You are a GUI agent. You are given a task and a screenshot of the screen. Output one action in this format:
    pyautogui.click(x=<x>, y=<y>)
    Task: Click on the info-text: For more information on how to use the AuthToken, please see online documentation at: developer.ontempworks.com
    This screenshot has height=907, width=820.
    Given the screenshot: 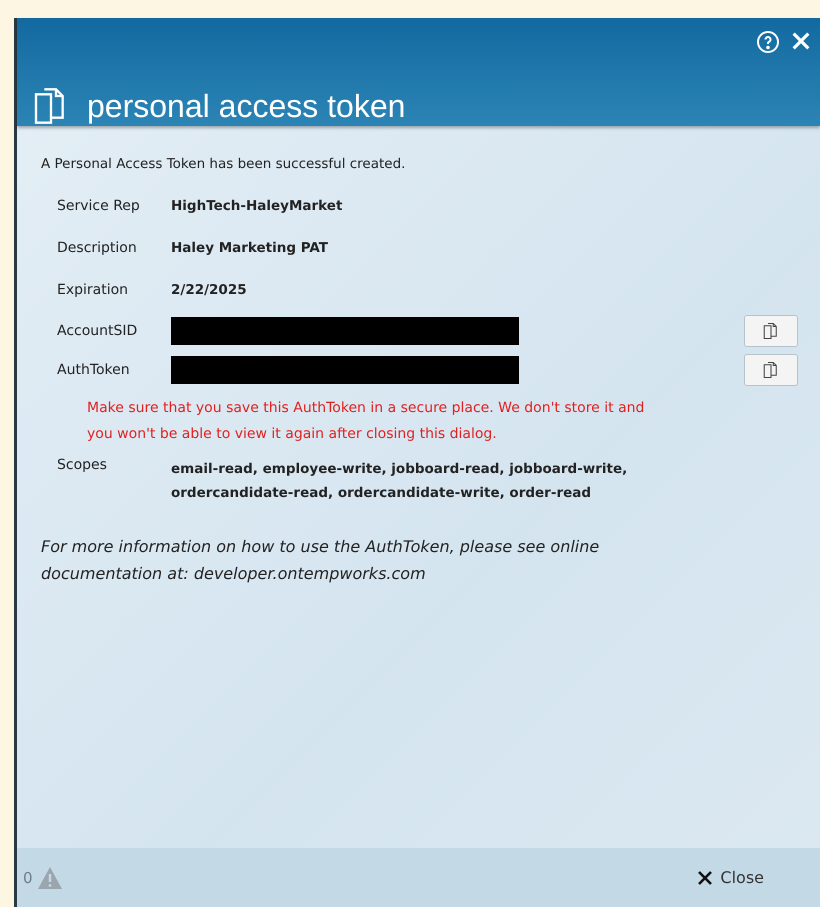 What is the action you would take?
    pyautogui.click(x=320, y=560)
    